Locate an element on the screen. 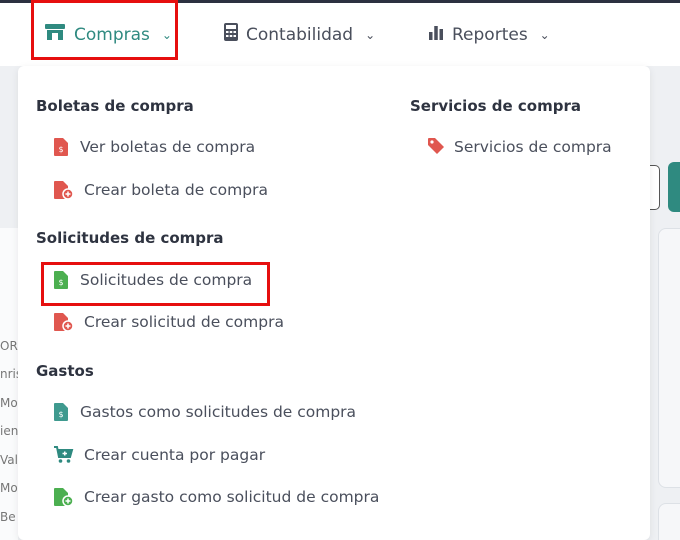  background-teal-button is located at coordinates (674, 187).